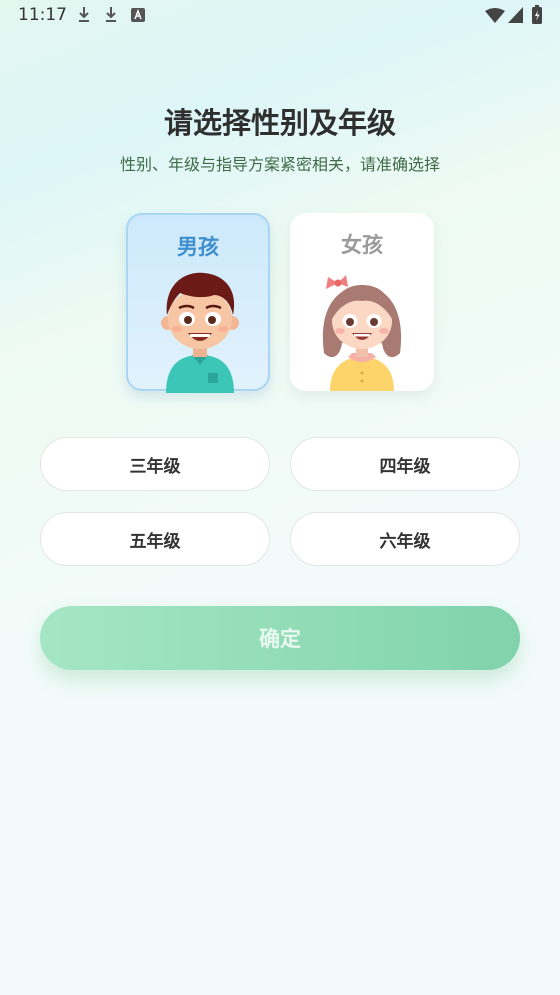  What do you see at coordinates (42, 15) in the screenshot?
I see `status-time: 11:17` at bounding box center [42, 15].